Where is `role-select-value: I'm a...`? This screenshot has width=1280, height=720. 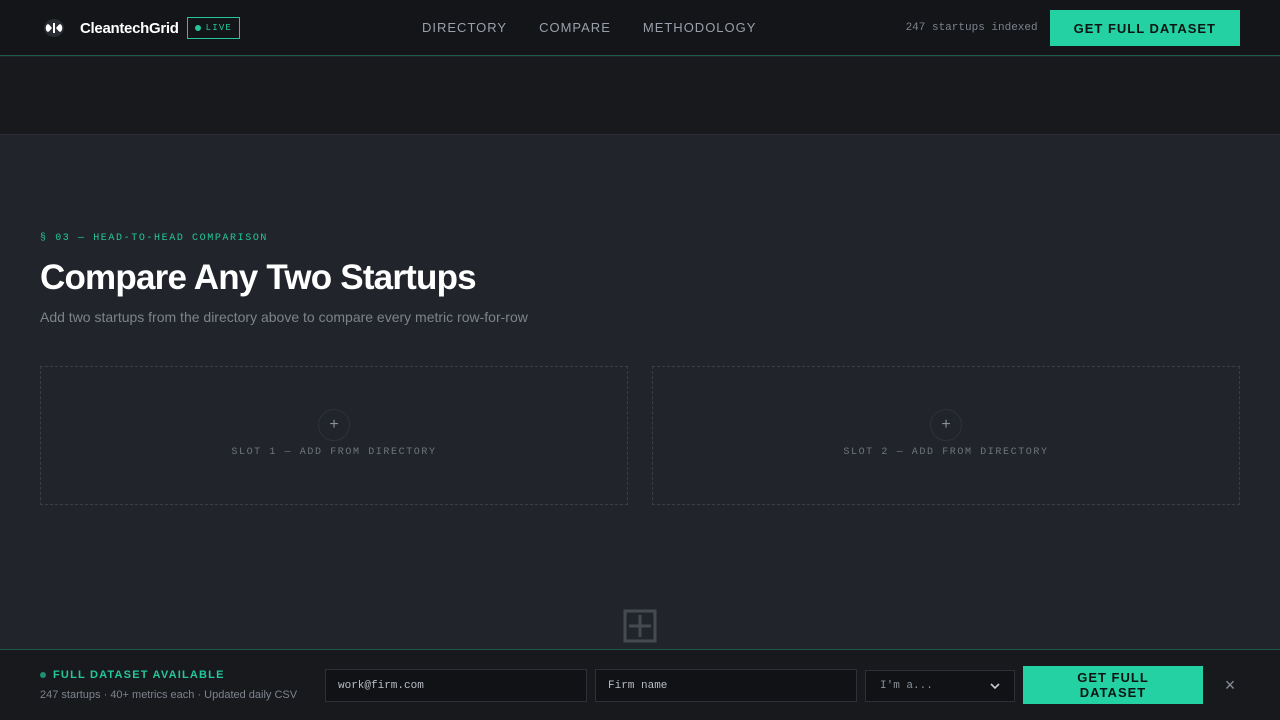 role-select-value: I'm a... is located at coordinates (906, 686).